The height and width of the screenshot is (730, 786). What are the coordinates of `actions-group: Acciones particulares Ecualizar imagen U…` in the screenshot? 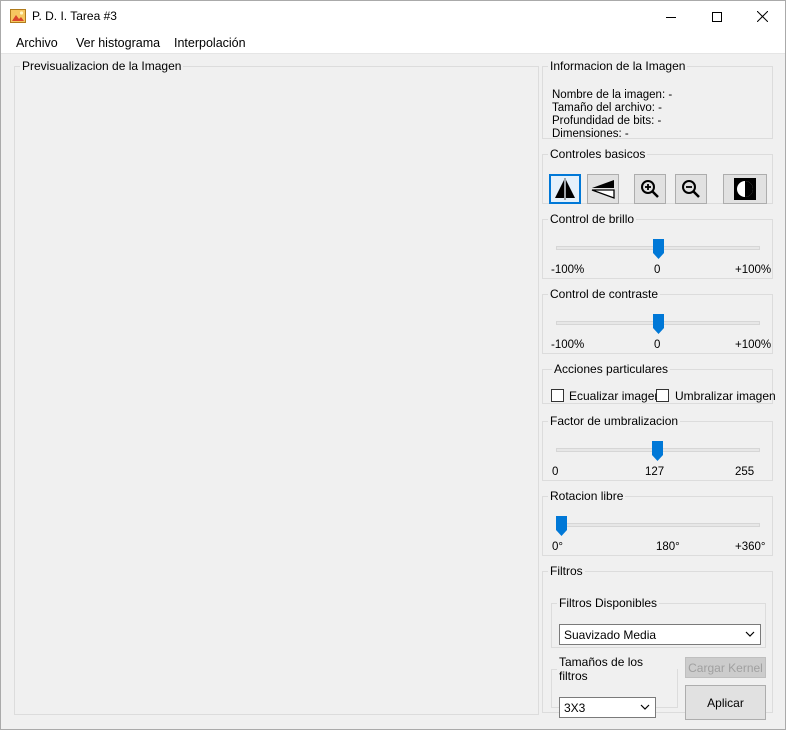 It's located at (659, 383).